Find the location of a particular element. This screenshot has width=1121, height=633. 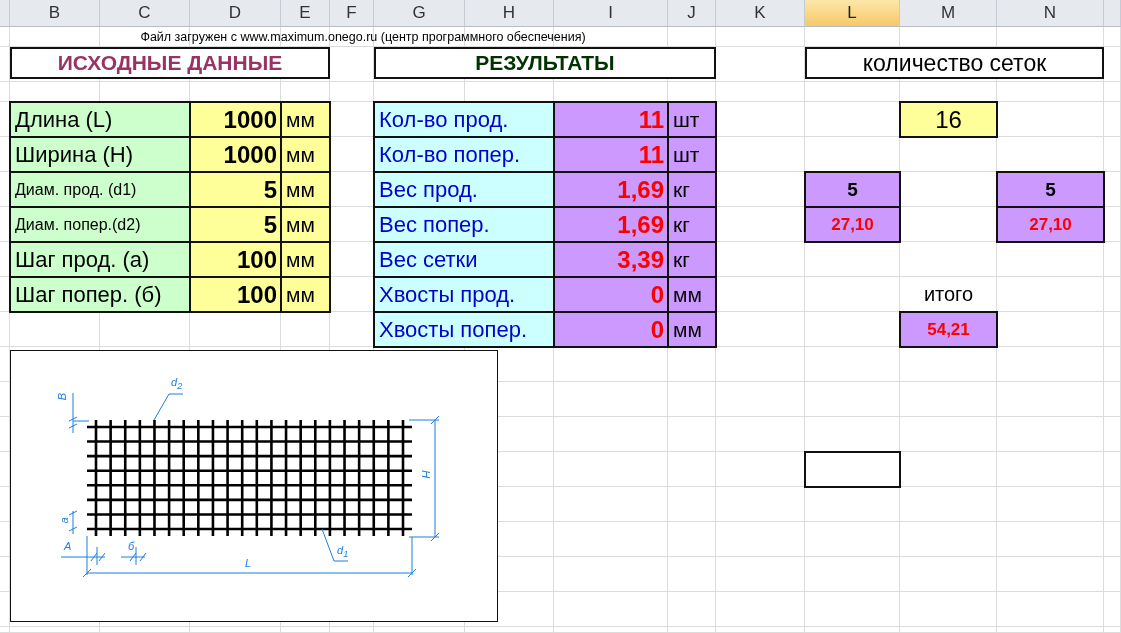

column-header: K is located at coordinates (760, 13).